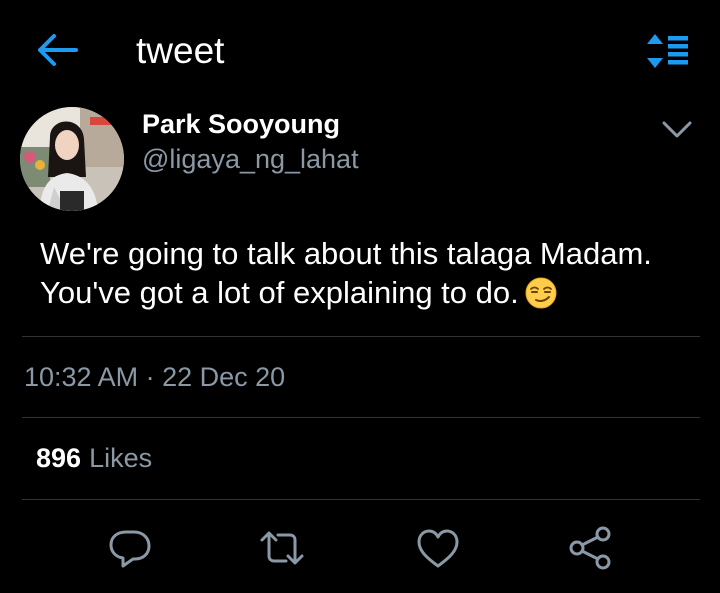  I want to click on heart-icon, so click(438, 548).